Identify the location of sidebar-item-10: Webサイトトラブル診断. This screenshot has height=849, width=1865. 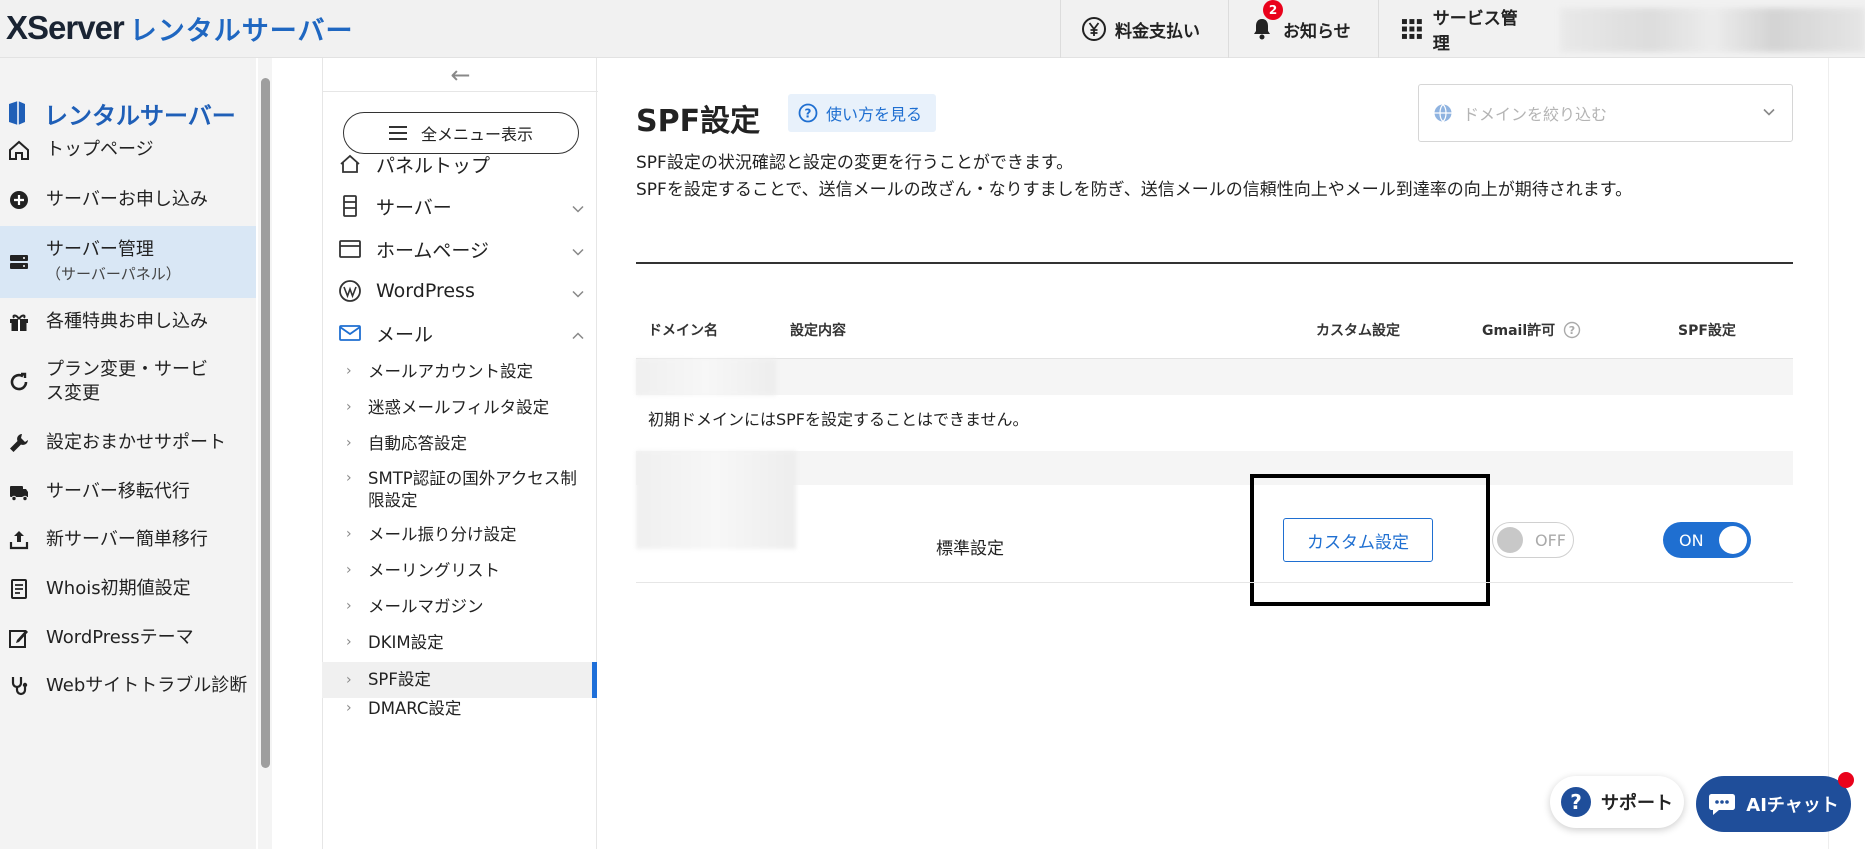
(128, 686).